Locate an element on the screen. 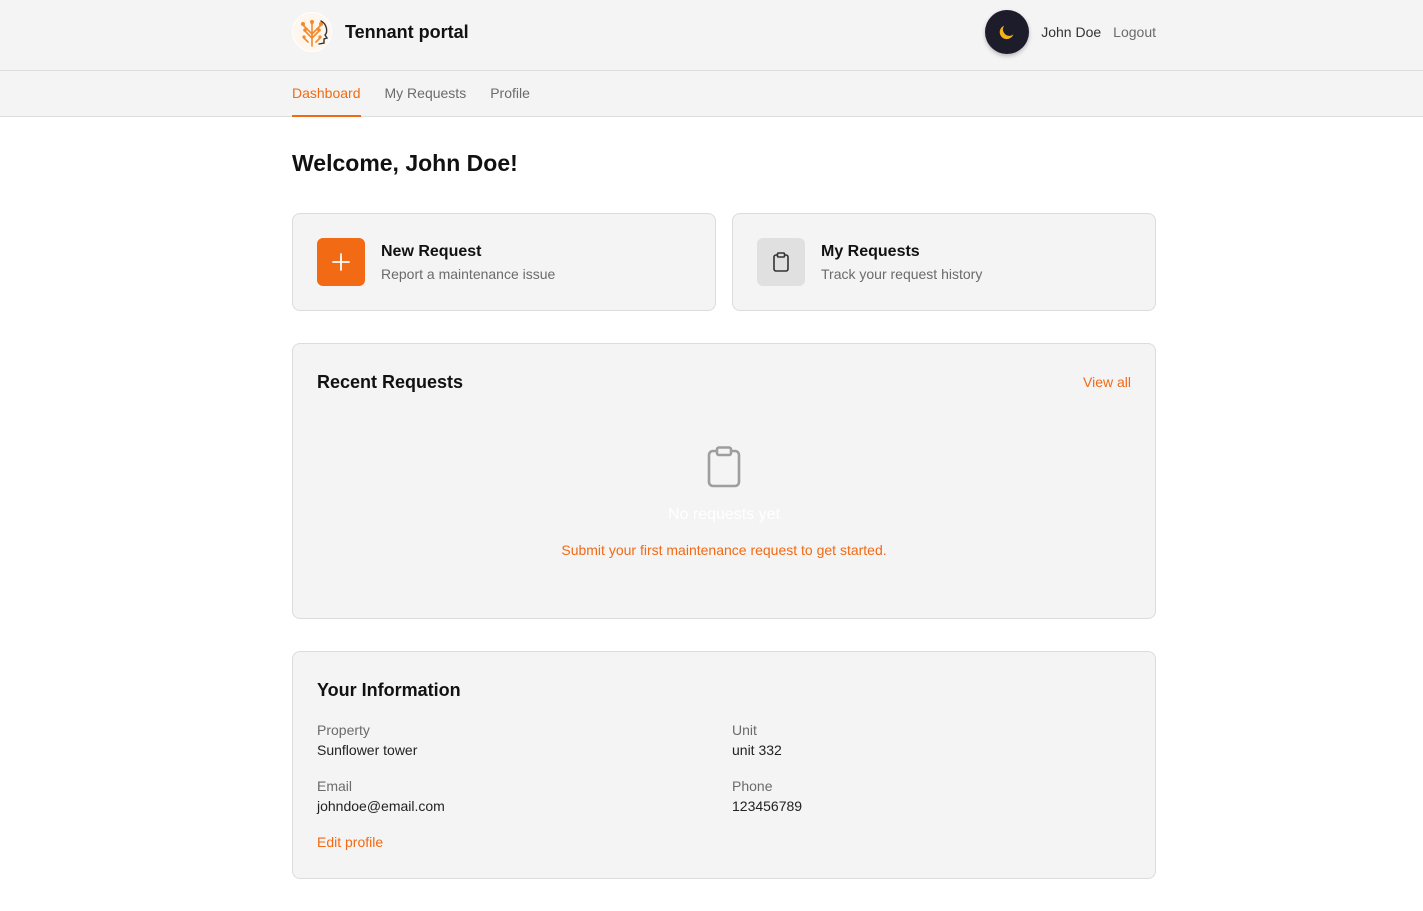 This screenshot has height=911, width=1423. empty-state-title: No requests yet is located at coordinates (724, 514).